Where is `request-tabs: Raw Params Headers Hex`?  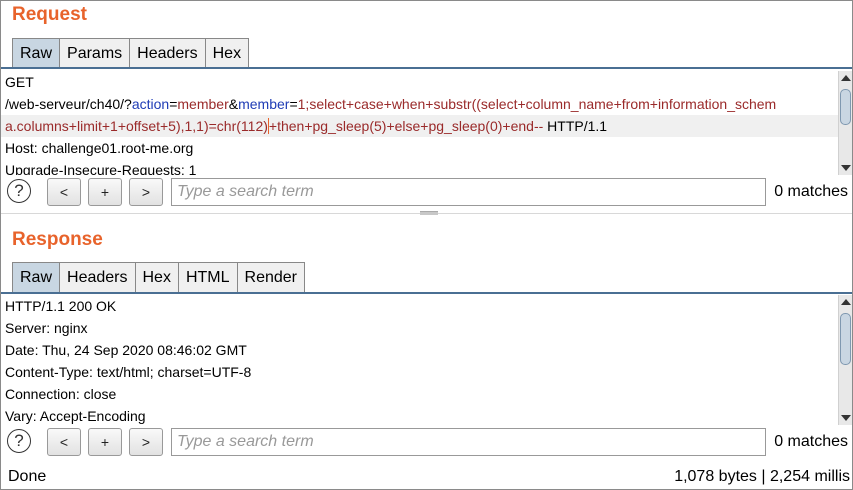 request-tabs: Raw Params Headers Hex is located at coordinates (131, 52).